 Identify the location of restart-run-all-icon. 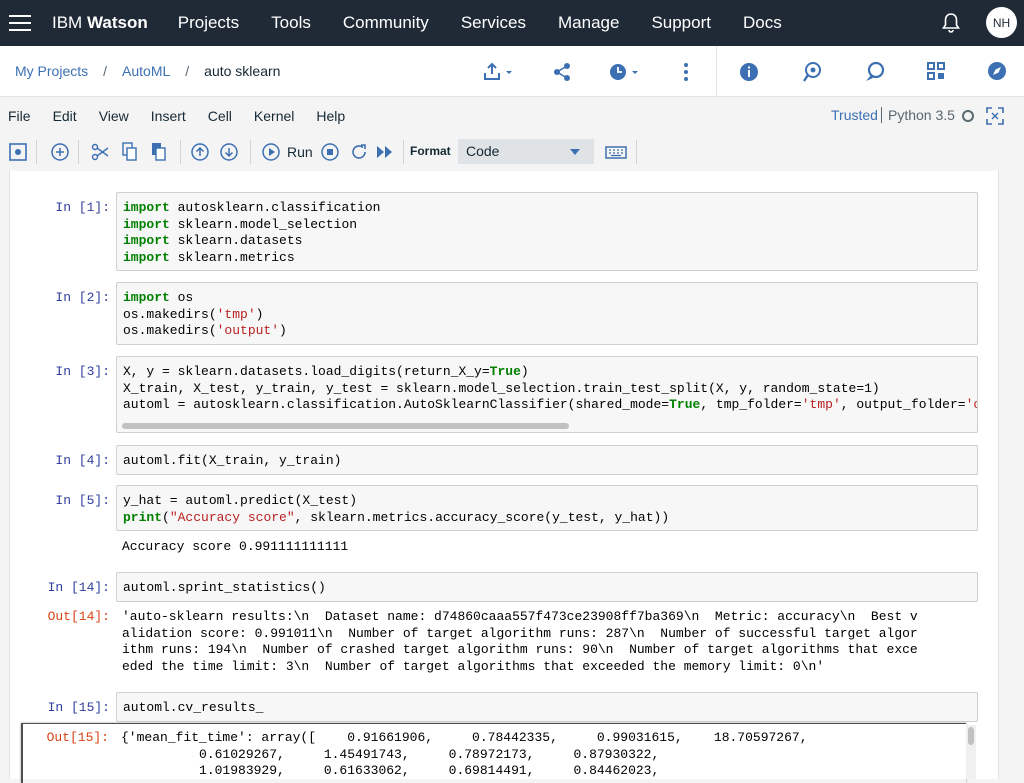
(385, 152).